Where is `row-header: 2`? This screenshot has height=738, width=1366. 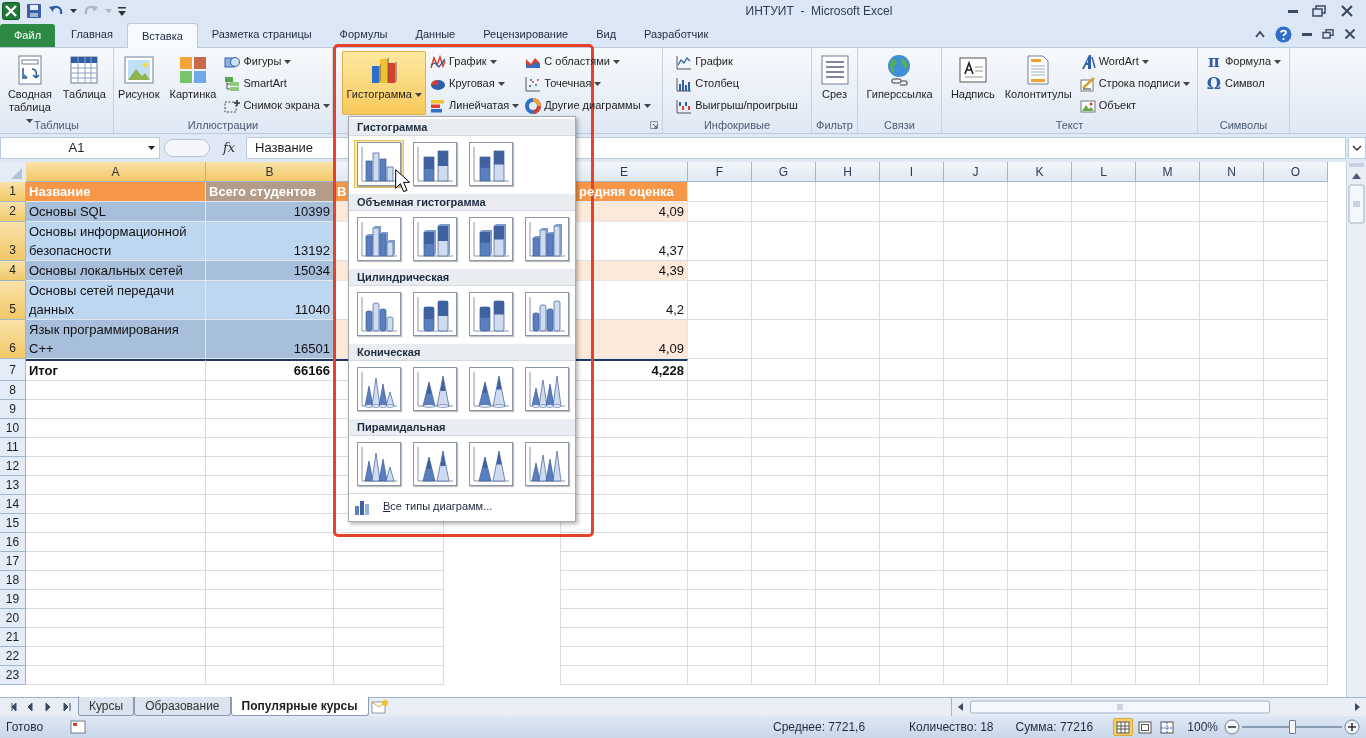 row-header: 2 is located at coordinates (13, 212).